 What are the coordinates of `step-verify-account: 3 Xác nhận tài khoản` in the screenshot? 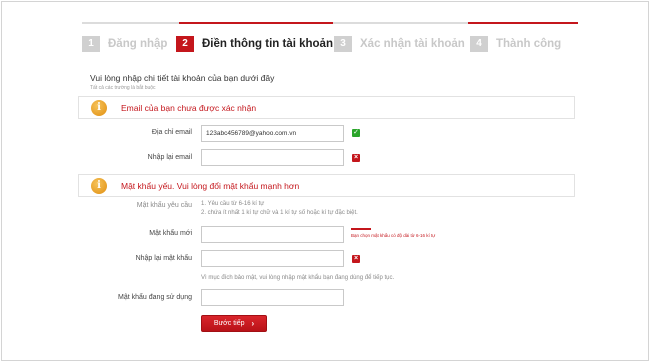 It's located at (399, 44).